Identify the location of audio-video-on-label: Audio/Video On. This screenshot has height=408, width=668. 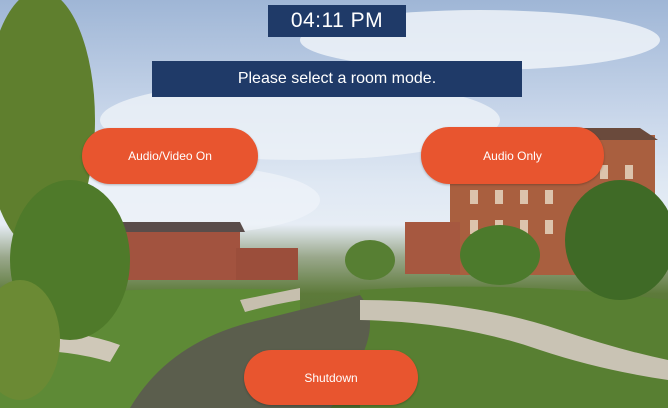
(170, 156).